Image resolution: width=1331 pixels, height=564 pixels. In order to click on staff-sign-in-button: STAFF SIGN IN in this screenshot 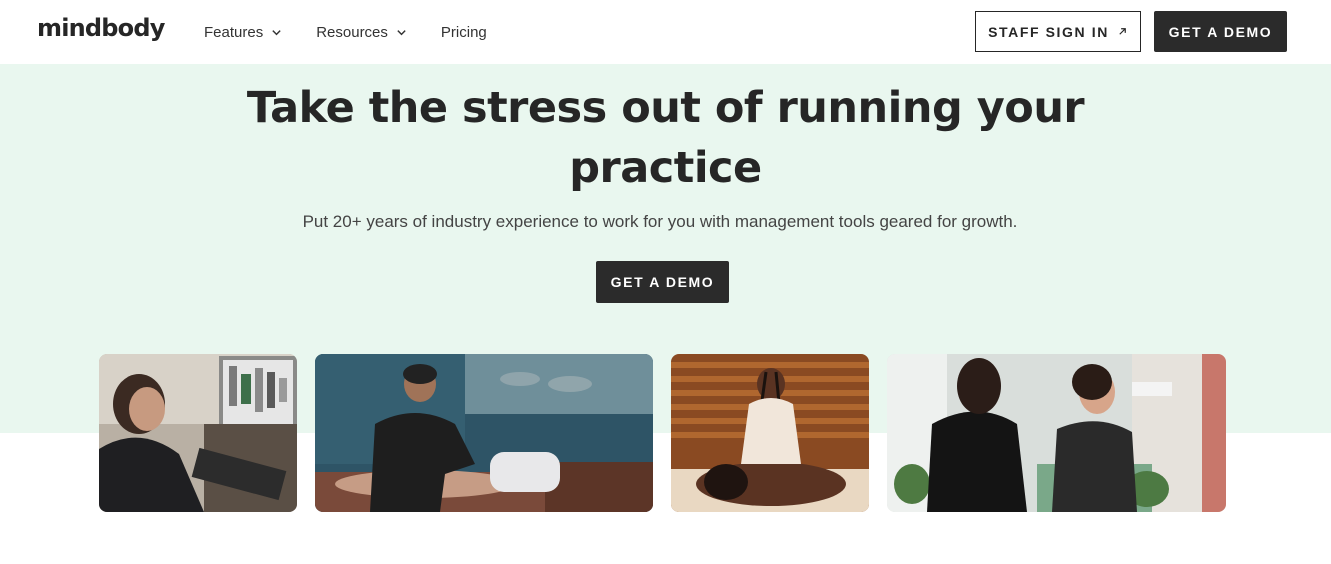, I will do `click(1058, 31)`.